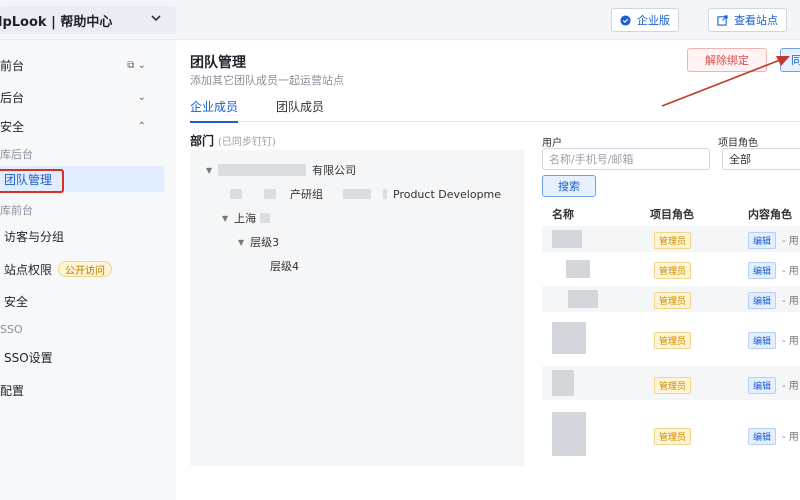  What do you see at coordinates (82, 65) in the screenshot?
I see `sidebar-item-frontend: 前台 ⧉ ⌄` at bounding box center [82, 65].